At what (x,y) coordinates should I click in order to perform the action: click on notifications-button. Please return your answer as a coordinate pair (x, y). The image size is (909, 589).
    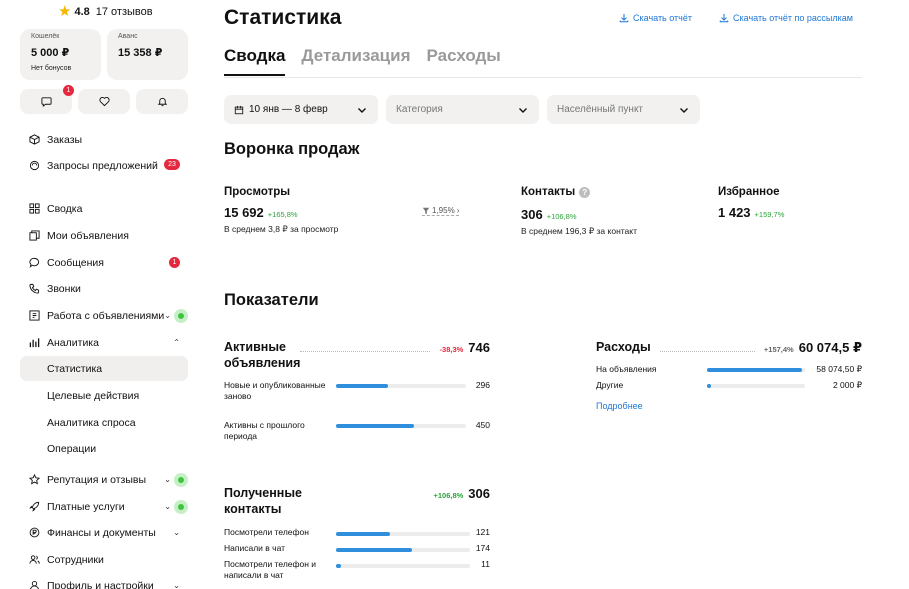
    Looking at the image, I should click on (162, 101).